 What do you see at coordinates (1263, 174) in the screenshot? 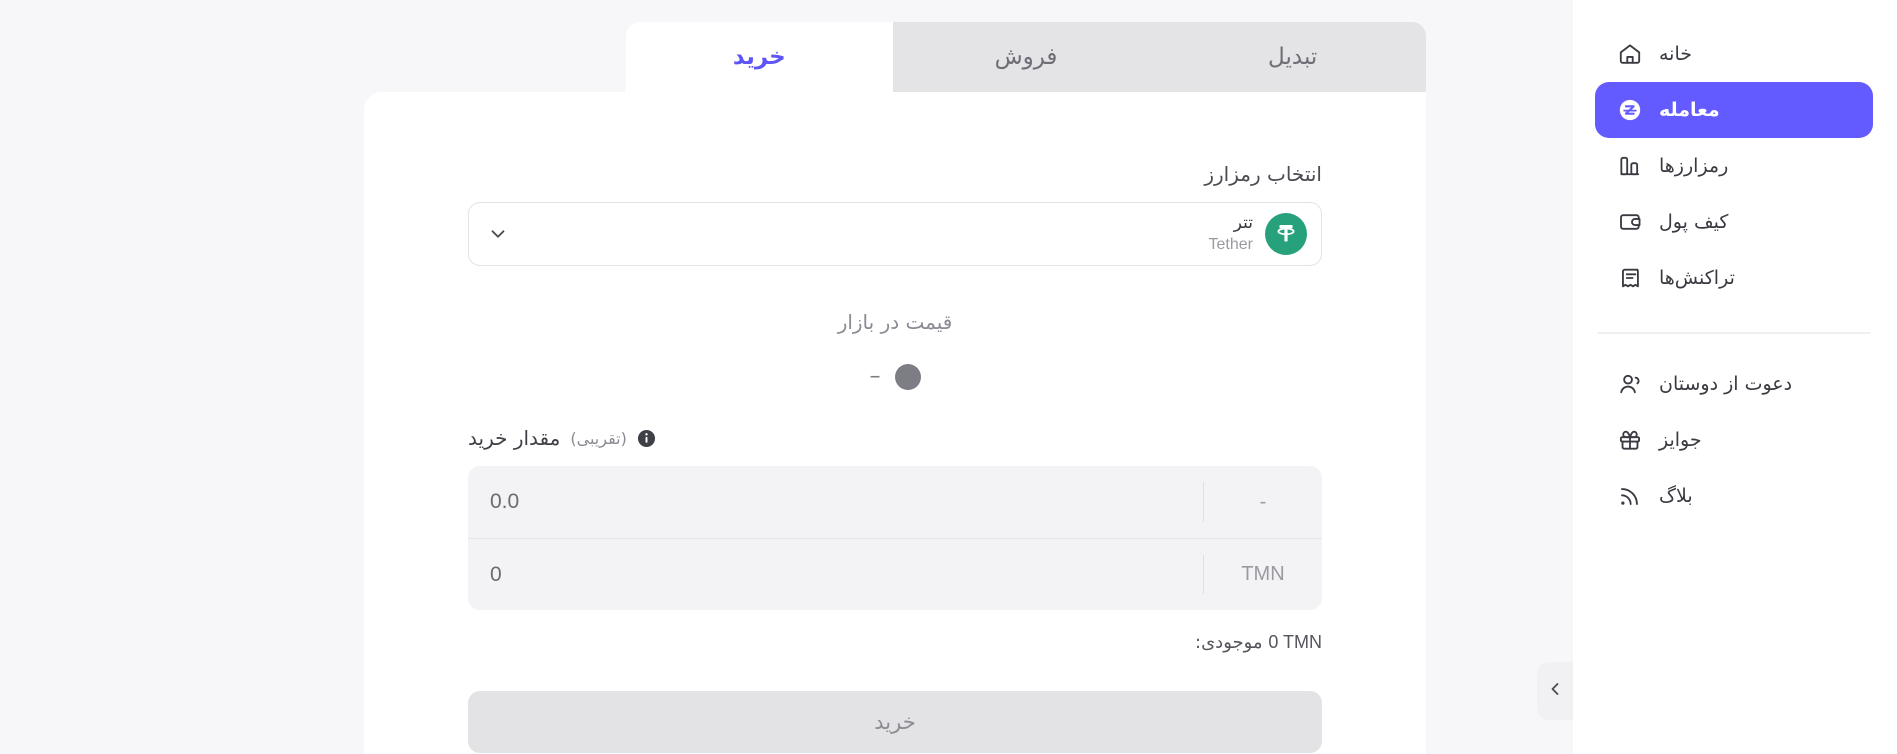
I see `coin-select-label: انتخاب رمزارز` at bounding box center [1263, 174].